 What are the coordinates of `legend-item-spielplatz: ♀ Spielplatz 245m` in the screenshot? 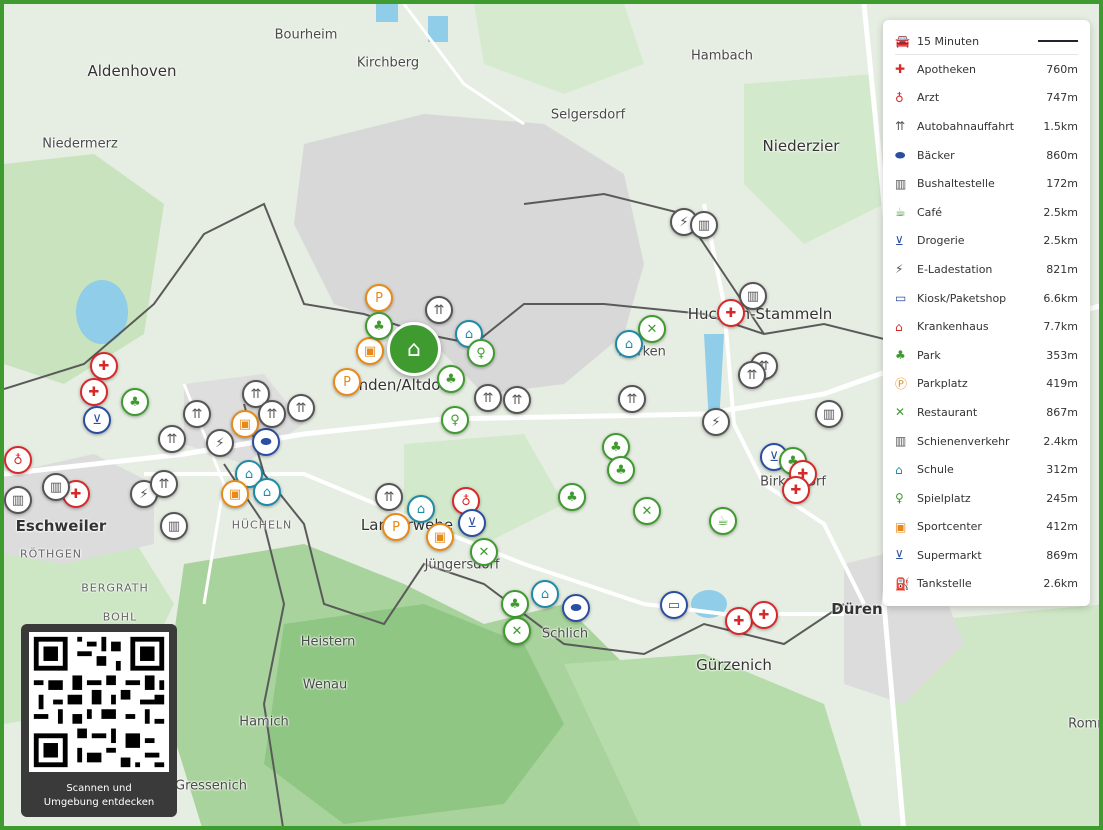 It's located at (986, 498).